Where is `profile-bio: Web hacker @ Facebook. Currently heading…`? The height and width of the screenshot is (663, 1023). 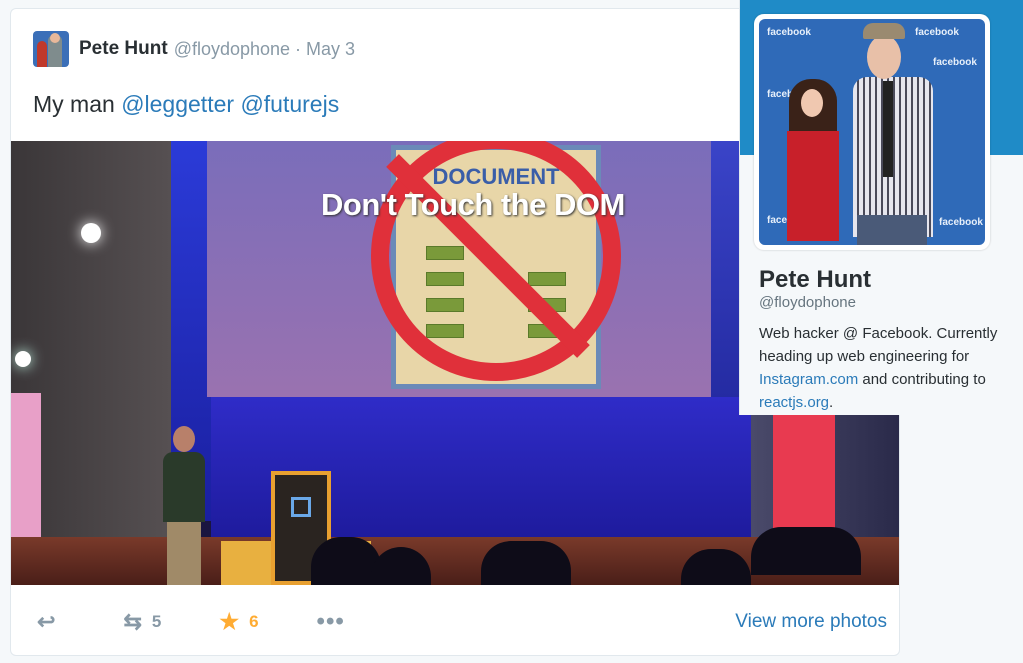 profile-bio: Web hacker @ Facebook. Currently heading… is located at coordinates (890, 368).